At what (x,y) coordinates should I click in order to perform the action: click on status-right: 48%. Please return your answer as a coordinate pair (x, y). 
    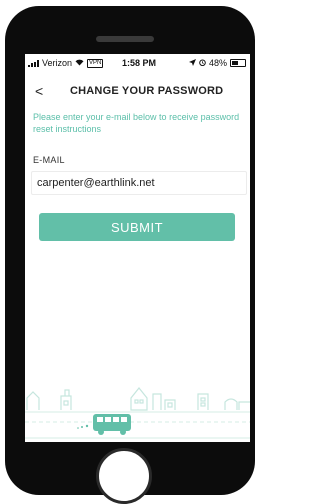
    Looking at the image, I should click on (217, 63).